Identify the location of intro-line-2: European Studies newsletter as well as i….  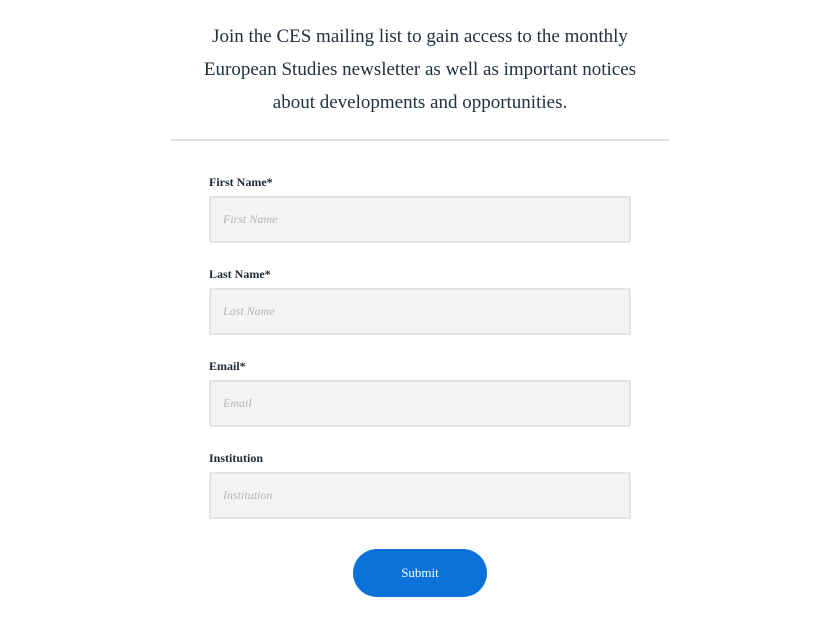
(420, 69).